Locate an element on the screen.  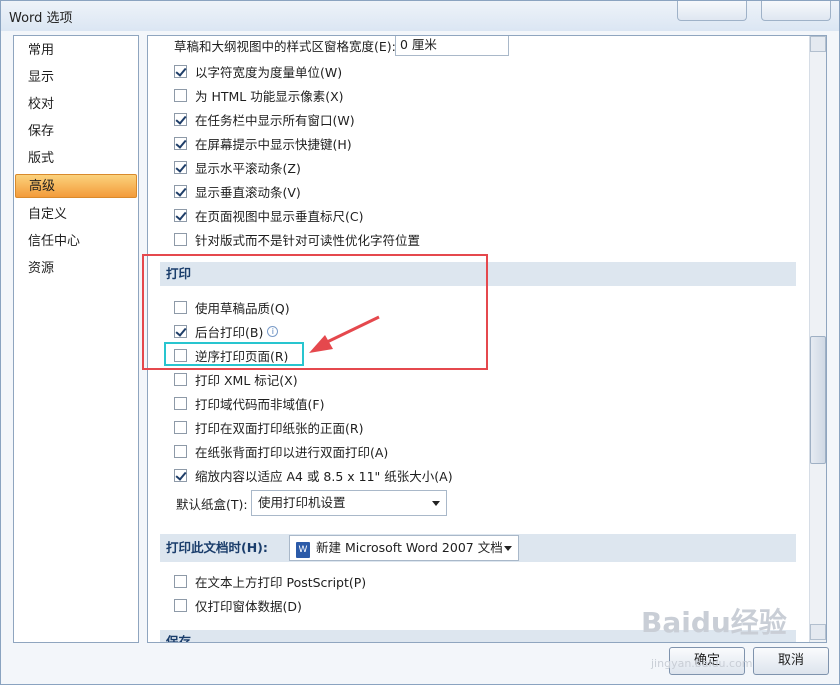
option-postscript: 在文本上方打印 PostScript(P) is located at coordinates (270, 581).